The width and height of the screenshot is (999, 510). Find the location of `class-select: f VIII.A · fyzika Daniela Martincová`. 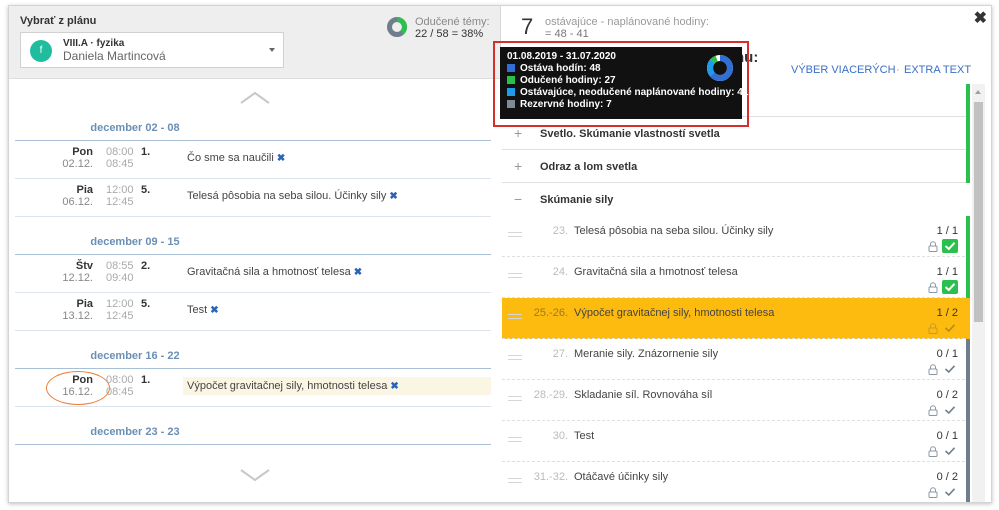

class-select: f VIII.A · fyzika Daniela Martincová is located at coordinates (152, 50).